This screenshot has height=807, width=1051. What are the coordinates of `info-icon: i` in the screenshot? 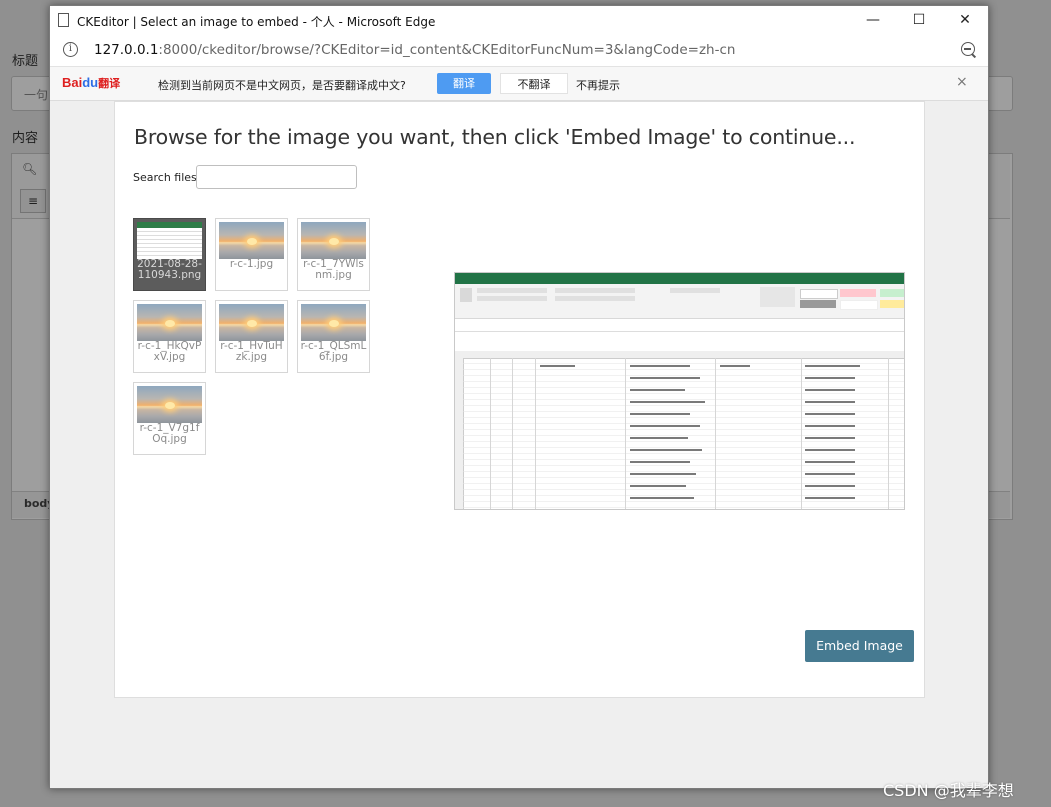 It's located at (70, 49).